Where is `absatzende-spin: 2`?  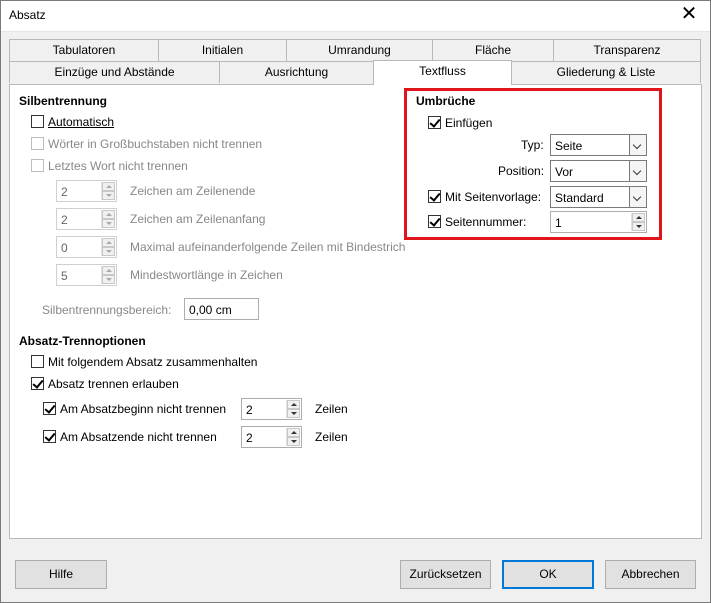 absatzende-spin: 2 is located at coordinates (271, 437).